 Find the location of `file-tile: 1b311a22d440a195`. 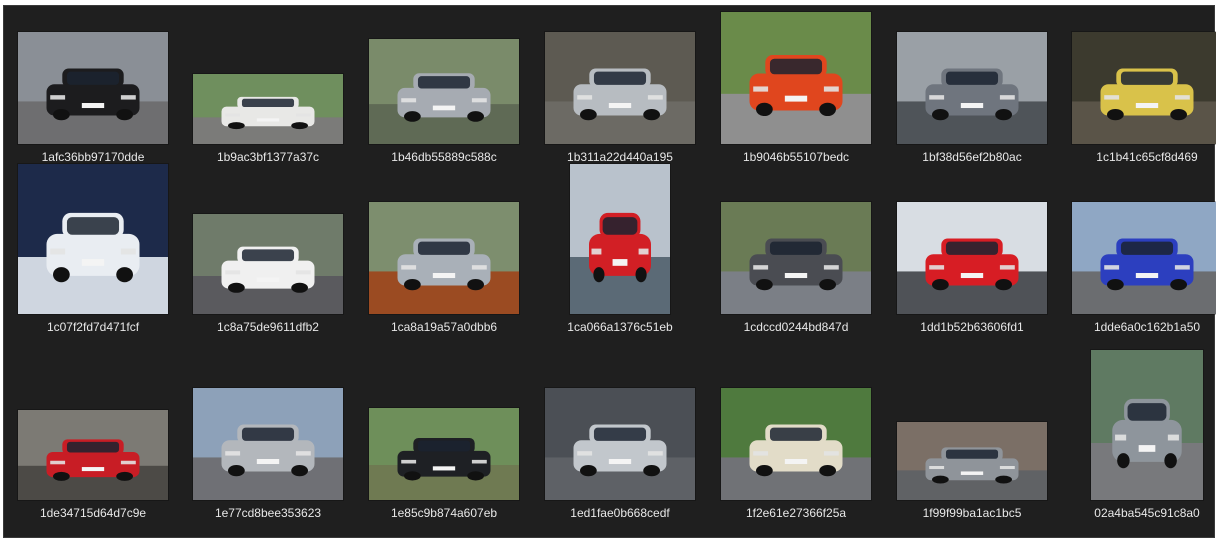

file-tile: 1b311a22d440a195 is located at coordinates (620, 91).